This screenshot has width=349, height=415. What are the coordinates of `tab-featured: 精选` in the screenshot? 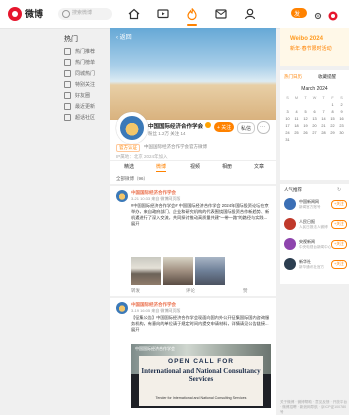 It's located at (129, 166).